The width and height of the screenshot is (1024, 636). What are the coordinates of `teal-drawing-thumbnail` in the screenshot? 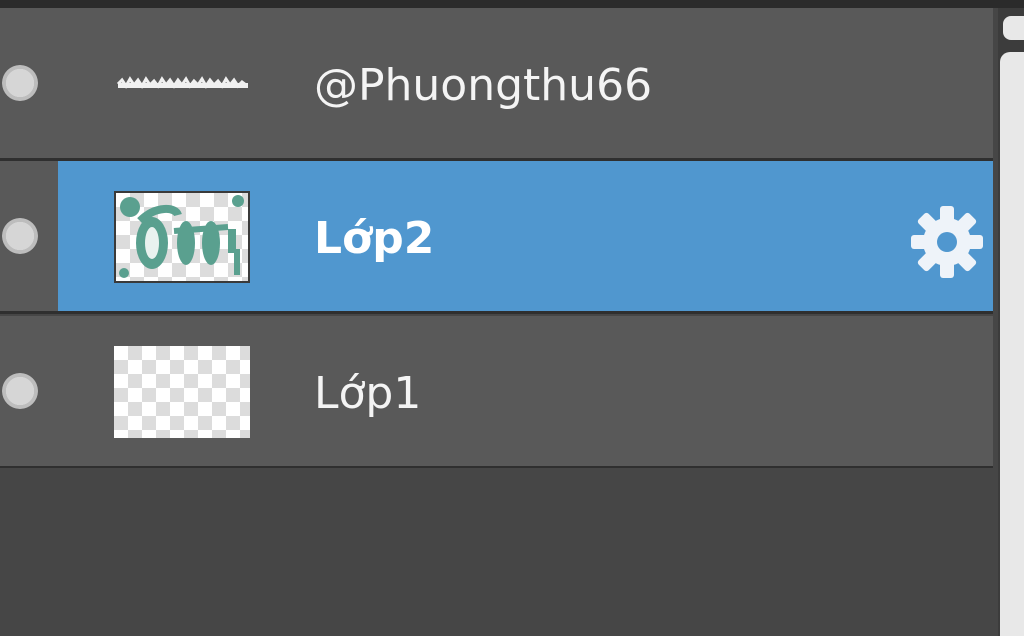 It's located at (181, 236).